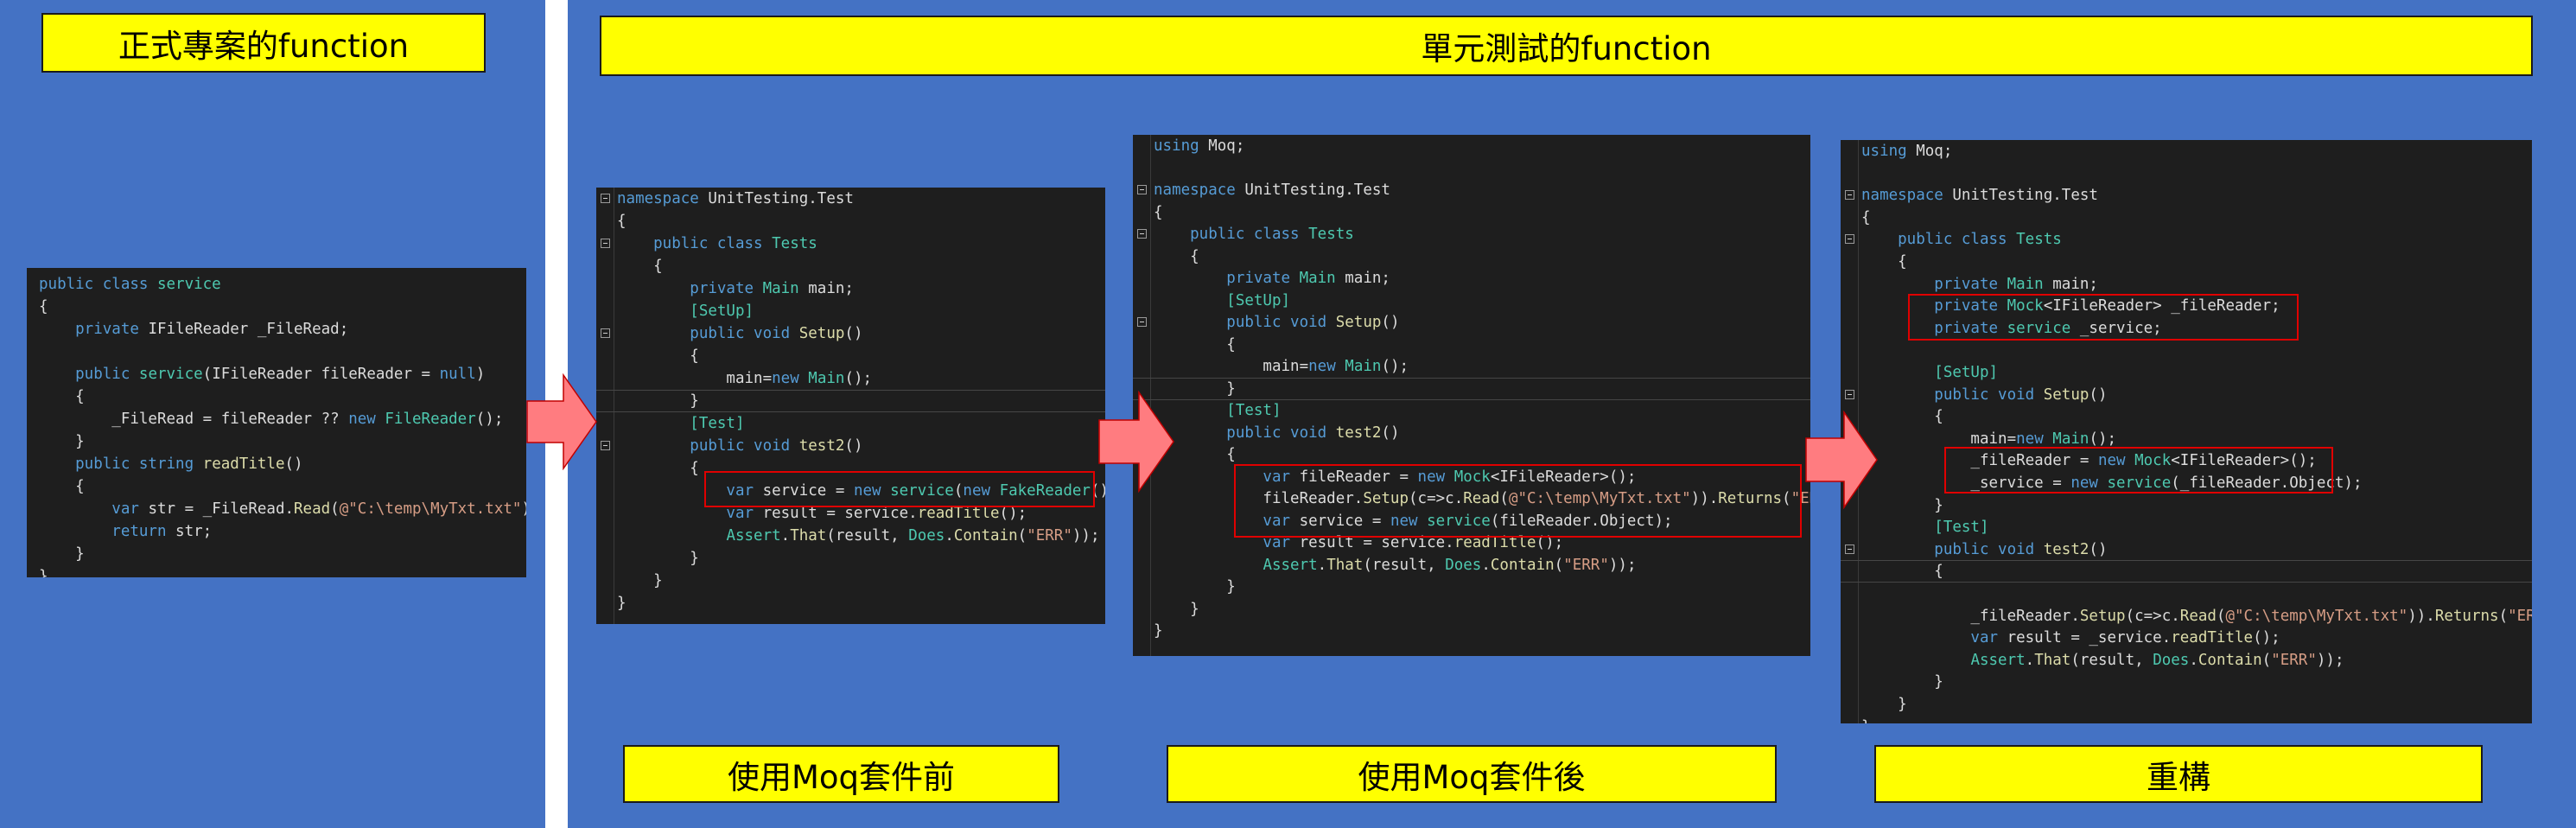 This screenshot has height=828, width=2576. I want to click on code-token: [Test], so click(1925, 528).